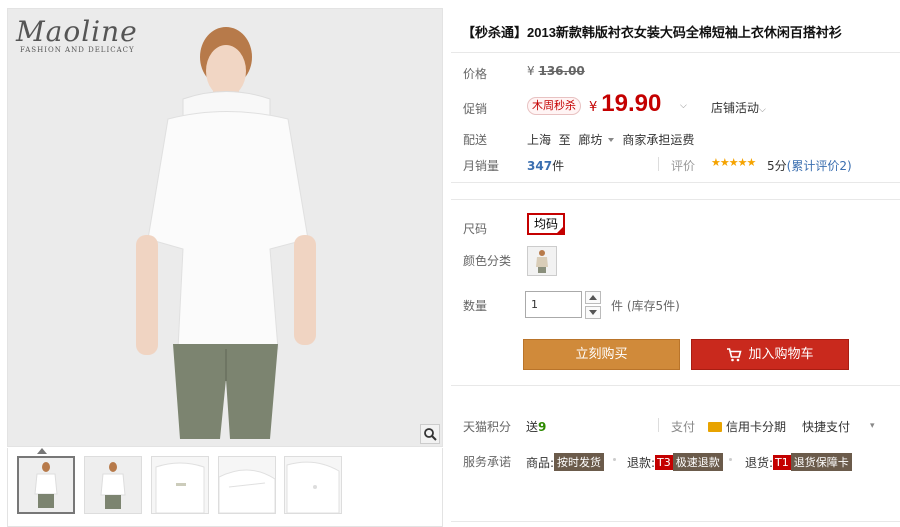 This screenshot has width=900, height=527. What do you see at coordinates (872, 426) in the screenshot?
I see `chevron-down-icon: ▾` at bounding box center [872, 426].